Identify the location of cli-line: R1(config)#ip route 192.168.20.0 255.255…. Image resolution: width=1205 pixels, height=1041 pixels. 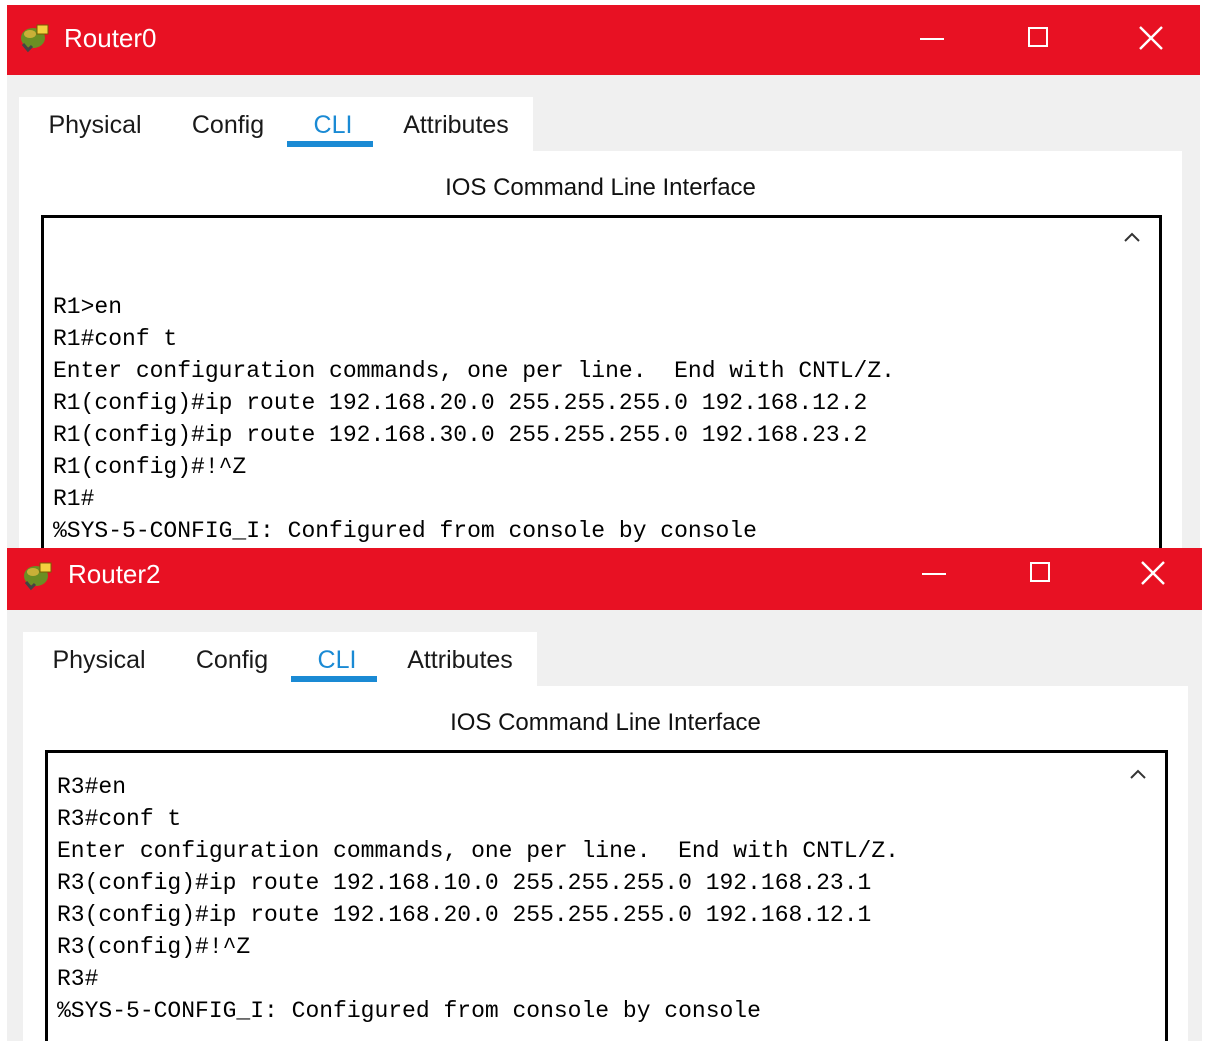
(460, 403).